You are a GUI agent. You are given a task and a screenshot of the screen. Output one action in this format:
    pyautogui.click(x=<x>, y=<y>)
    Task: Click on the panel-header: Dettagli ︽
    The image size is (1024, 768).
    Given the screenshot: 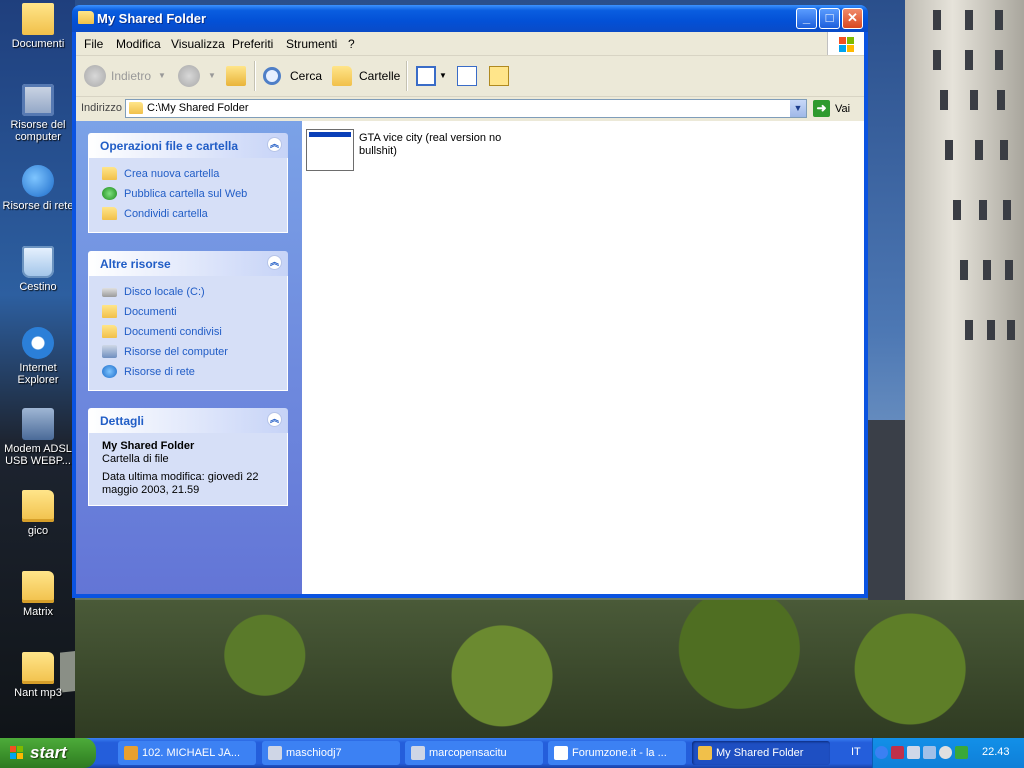 What is the action you would take?
    pyautogui.click(x=188, y=420)
    